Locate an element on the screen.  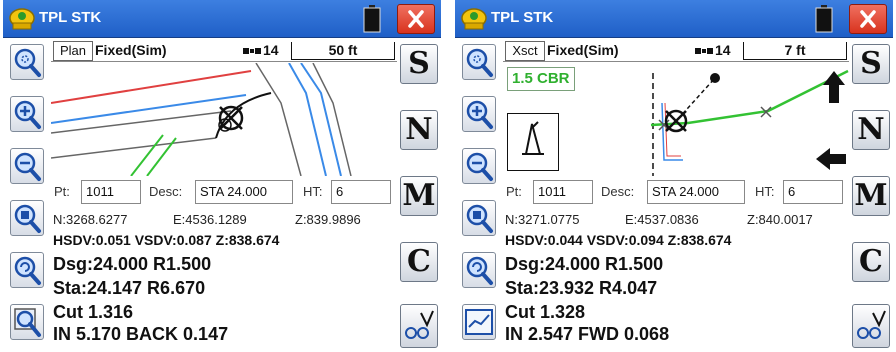
status-bar: Plan Fixed(Sim) 14 50 ft is located at coordinates (224, 51).